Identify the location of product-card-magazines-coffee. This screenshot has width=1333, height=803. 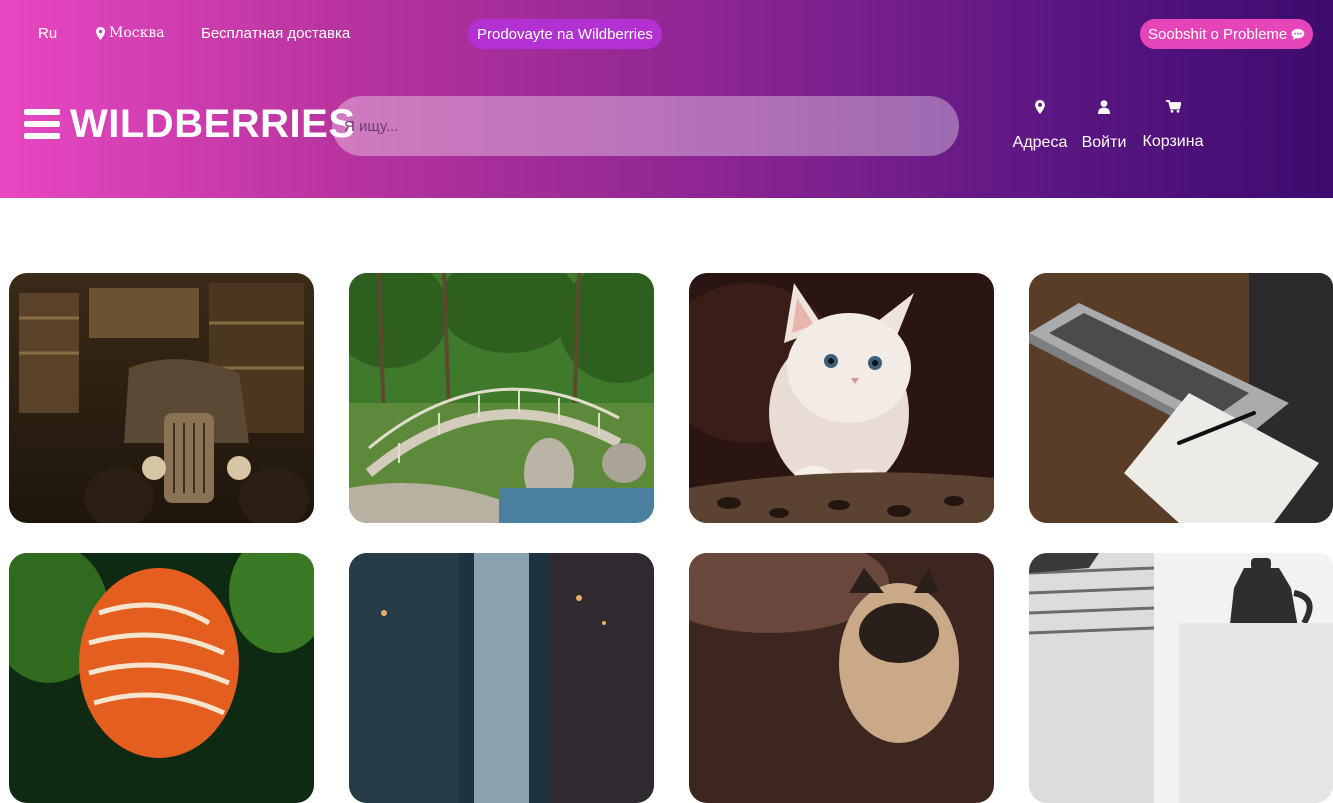
(1181, 678).